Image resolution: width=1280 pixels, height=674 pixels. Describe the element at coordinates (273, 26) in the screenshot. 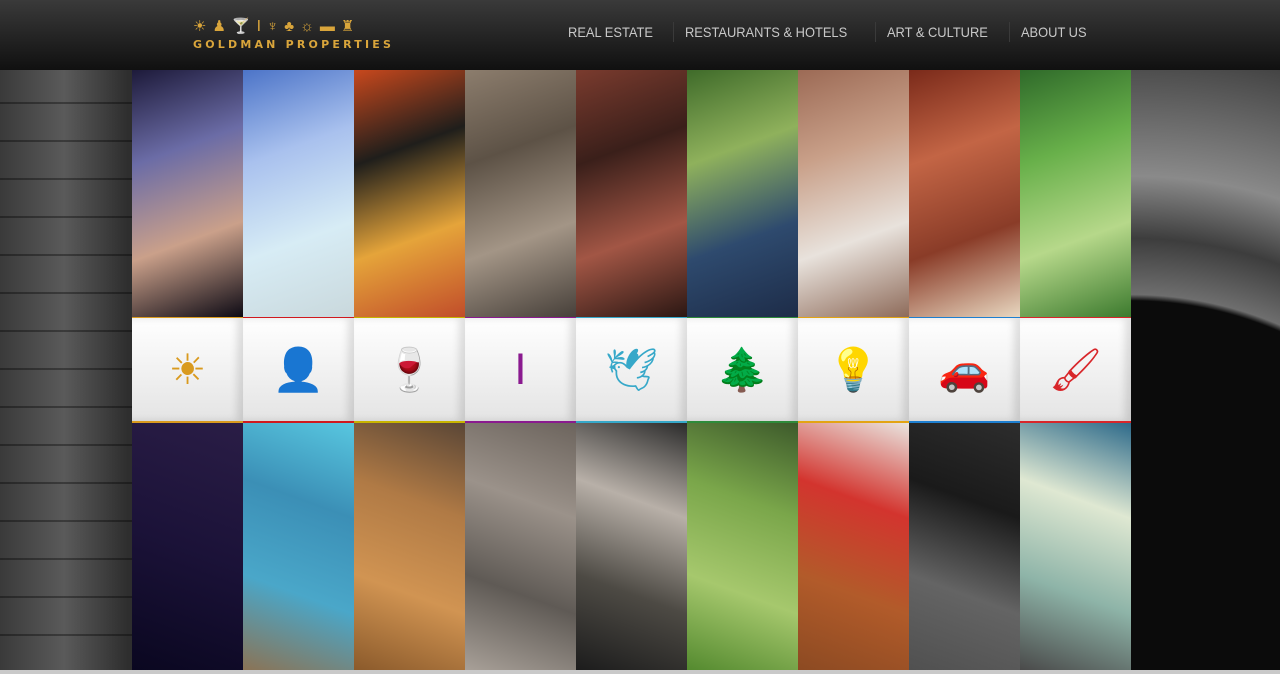

I see `bird-icon: ♆` at that location.